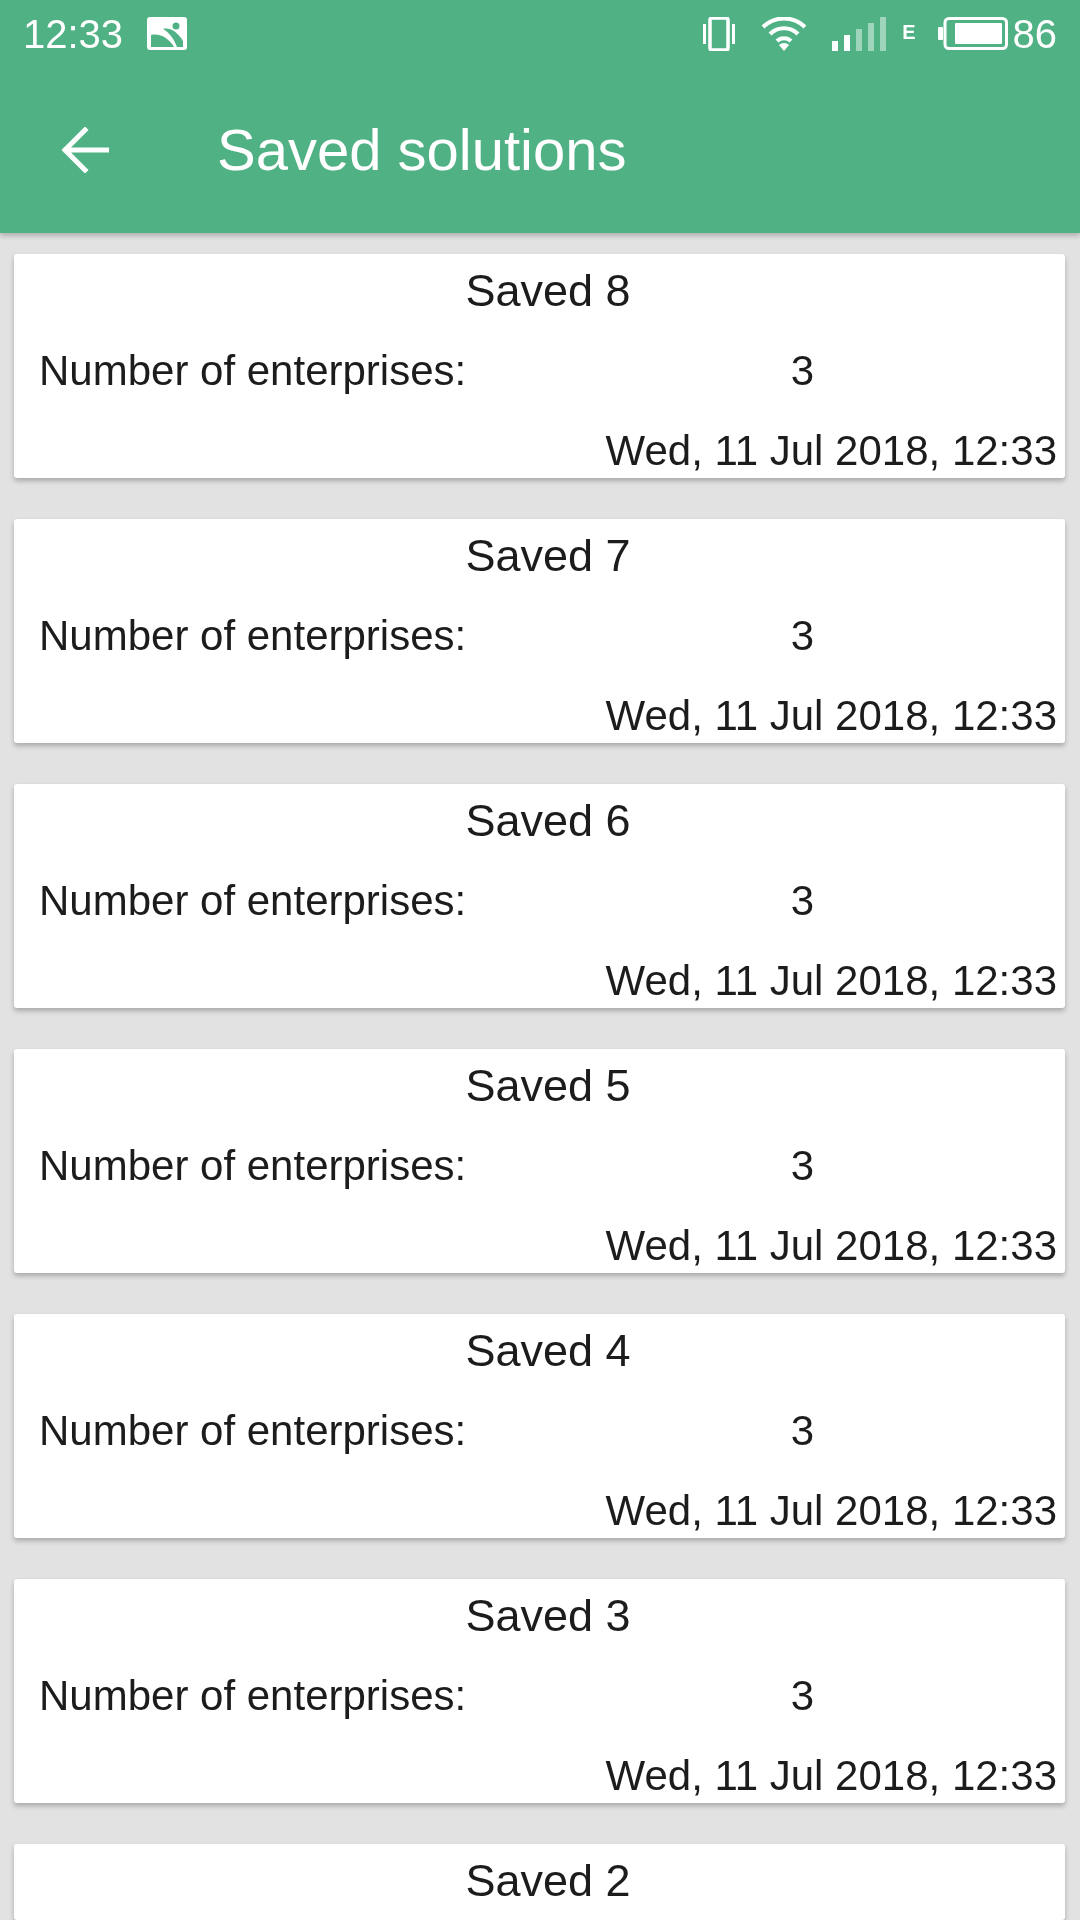 Image resolution: width=1080 pixels, height=1920 pixels. Describe the element at coordinates (1034, 33) in the screenshot. I see `battery-percent: 86` at that location.